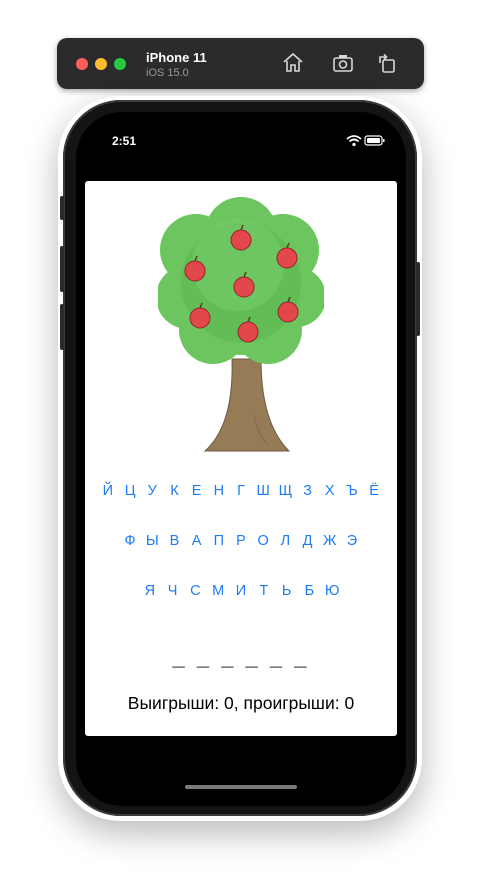 The height and width of the screenshot is (893, 481). I want to click on minimize-window-button, so click(101, 64).